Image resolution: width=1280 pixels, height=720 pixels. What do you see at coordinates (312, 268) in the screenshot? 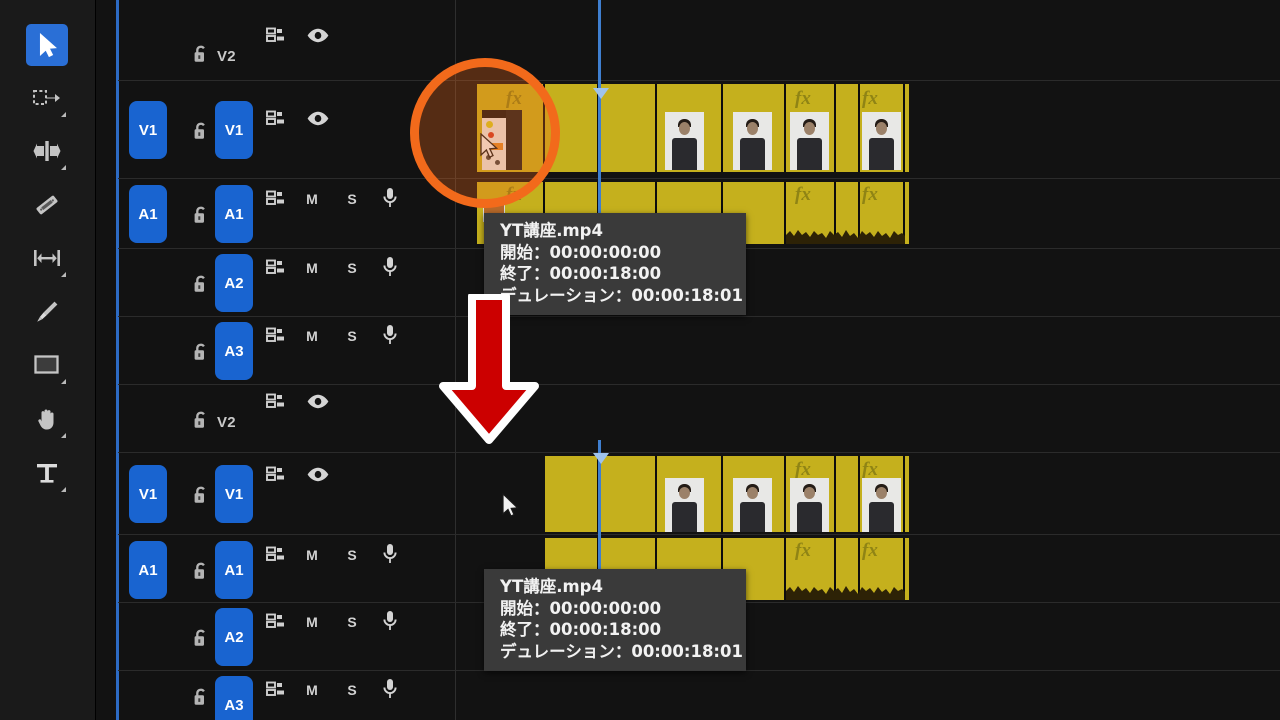
I see `mute-button-a2-top: M` at bounding box center [312, 268].